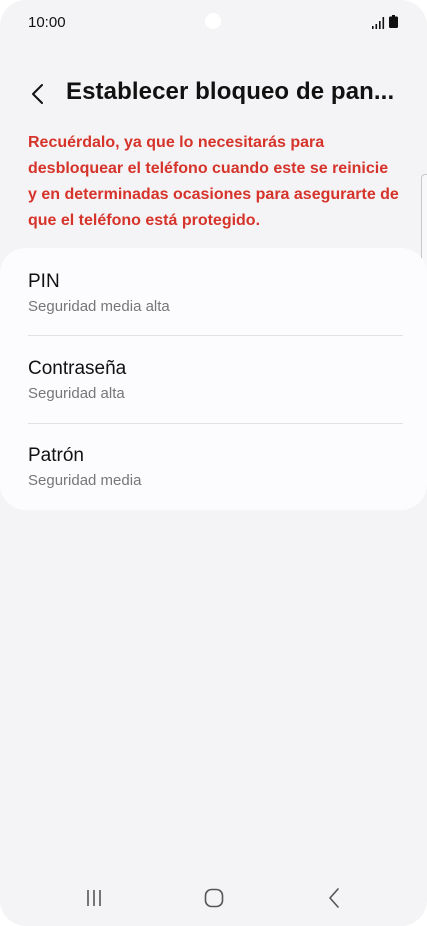 The width and height of the screenshot is (427, 926). What do you see at coordinates (213, 467) in the screenshot?
I see `option-pattern: Patrón Seguridad media` at bounding box center [213, 467].